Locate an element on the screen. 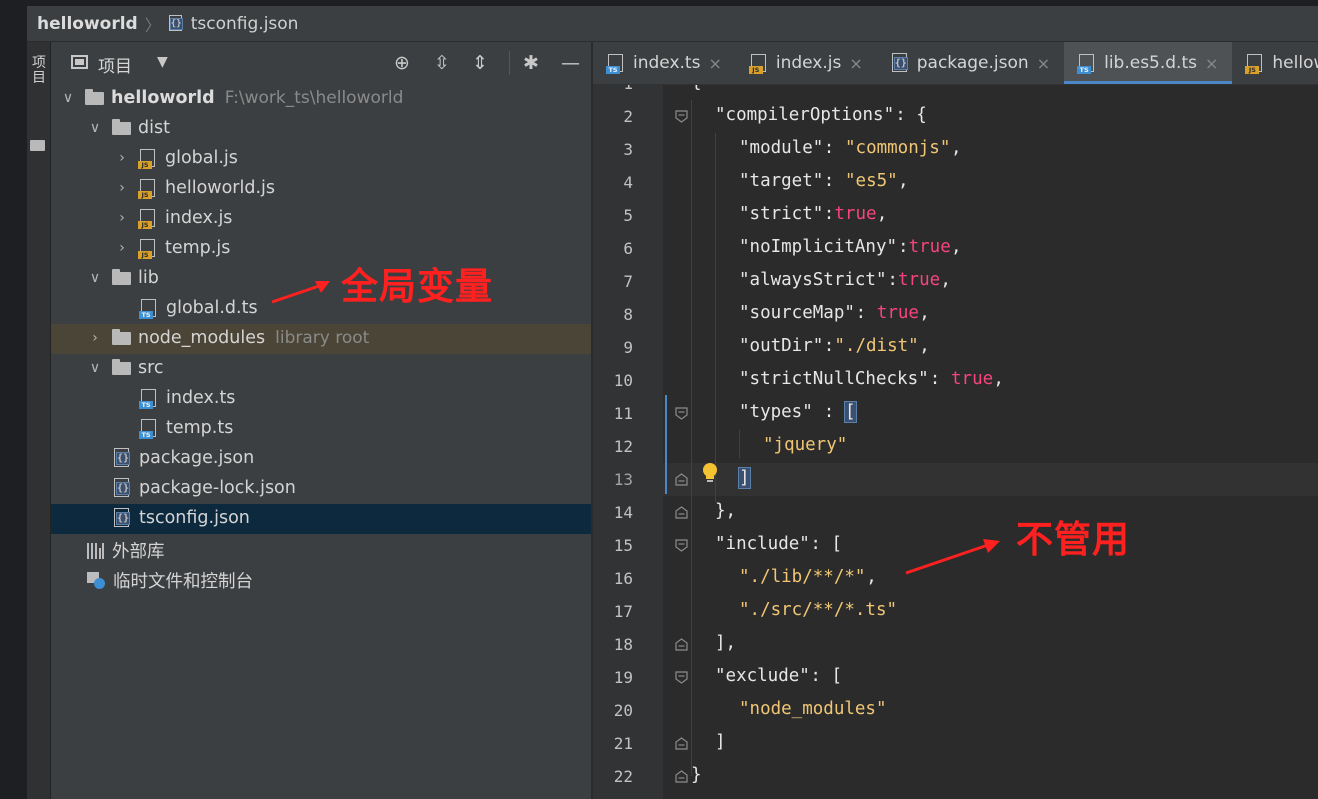  tree-row-src: ∨ src is located at coordinates (321, 369).